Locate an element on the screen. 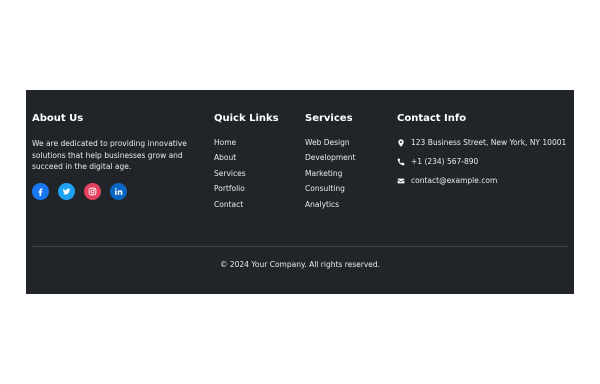 This screenshot has width=600, height=384. service-consulting: Consulting is located at coordinates (347, 189).